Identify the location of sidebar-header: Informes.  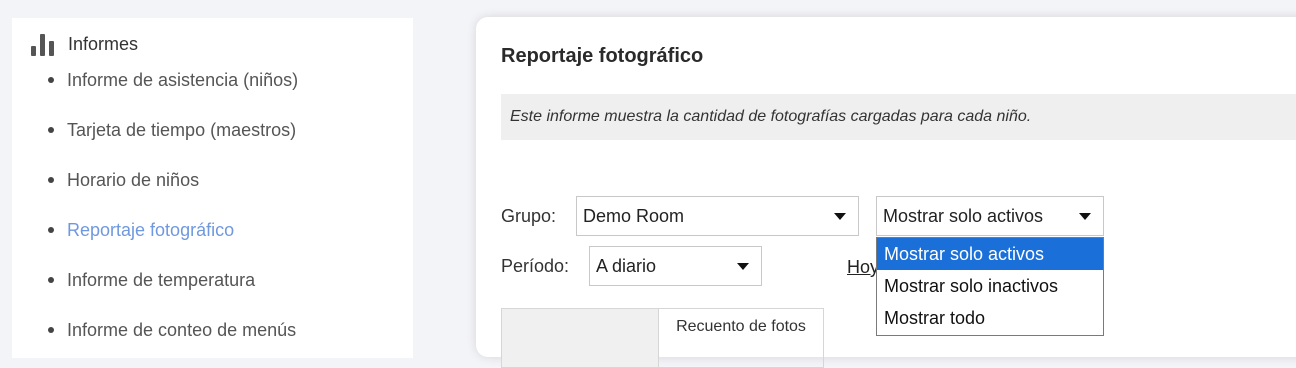
(84, 44).